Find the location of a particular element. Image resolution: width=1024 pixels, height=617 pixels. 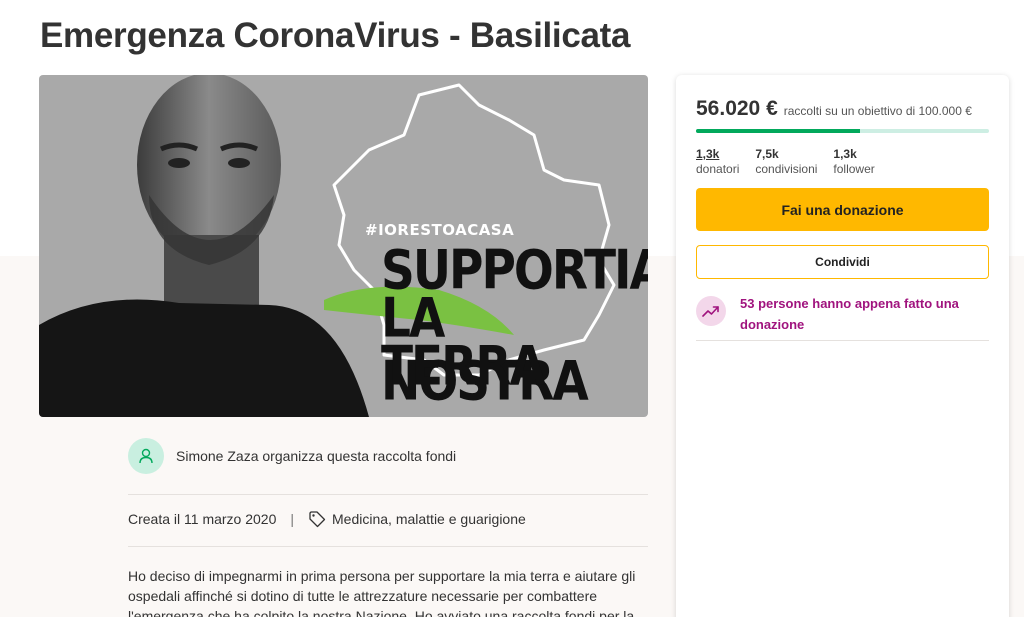

stat-shares: 7,5k condivisioni is located at coordinates (786, 161).